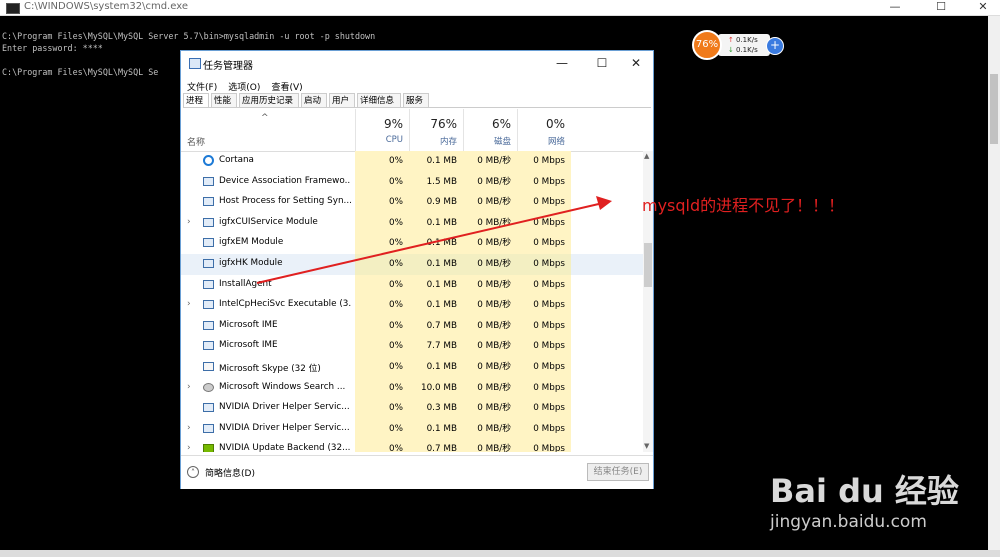 The height and width of the screenshot is (557, 1000). Describe the element at coordinates (864, 491) in the screenshot. I see `watermark-brand: Bai du 经验` at that location.